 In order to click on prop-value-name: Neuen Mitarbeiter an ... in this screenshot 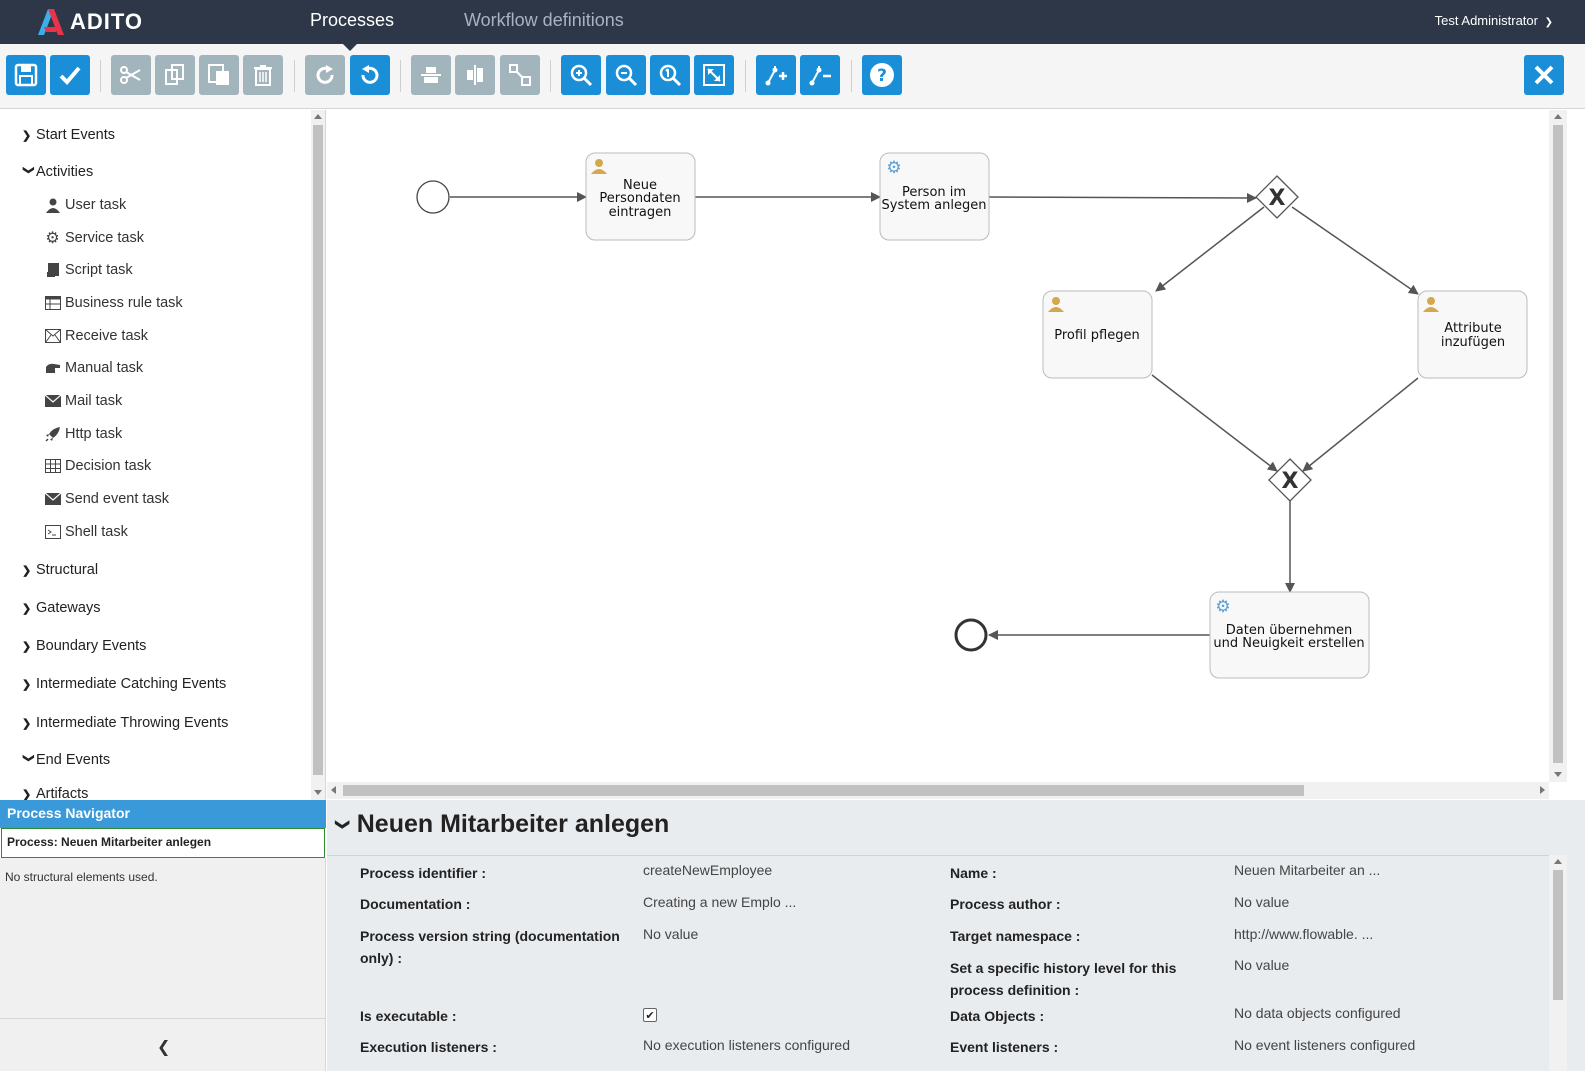, I will do `click(1307, 870)`.